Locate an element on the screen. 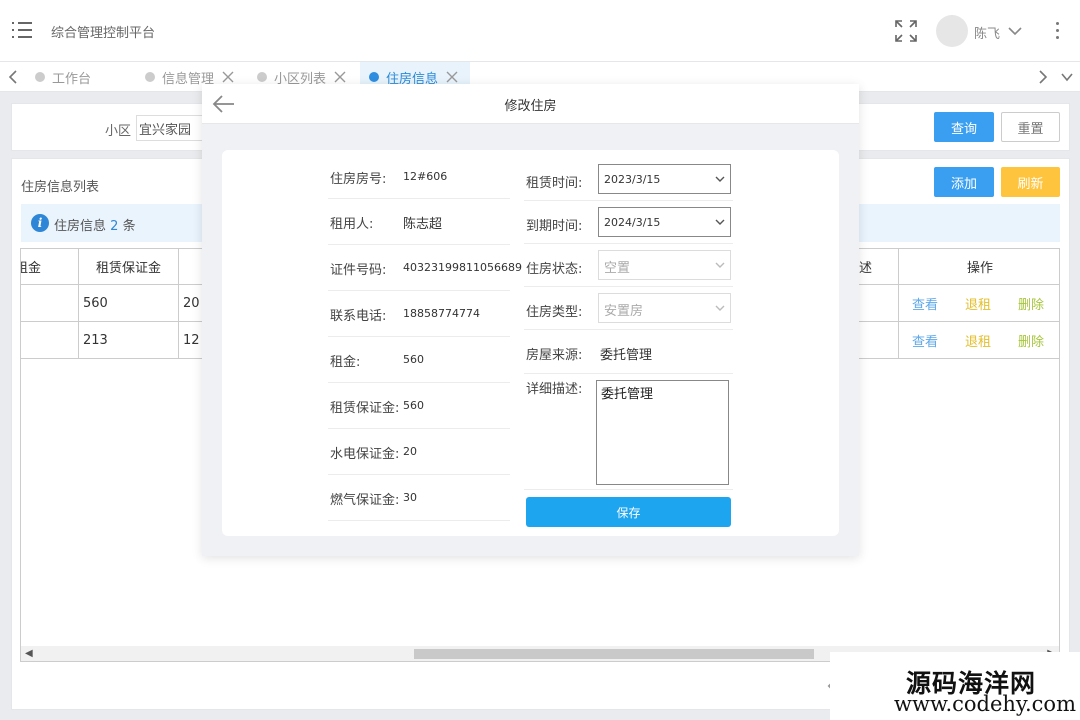 This screenshot has width=1080, height=720. rent-time-value: 2023/3/15 is located at coordinates (632, 179).